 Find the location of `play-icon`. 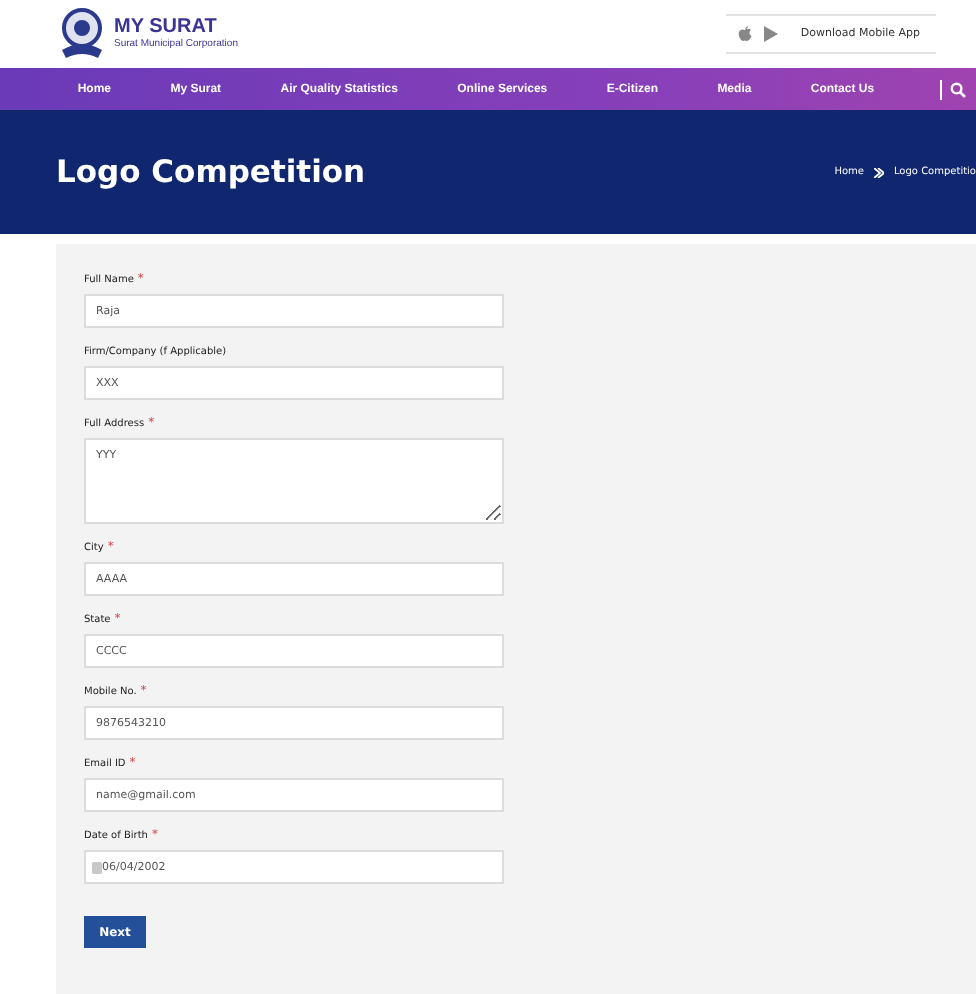

play-icon is located at coordinates (771, 34).